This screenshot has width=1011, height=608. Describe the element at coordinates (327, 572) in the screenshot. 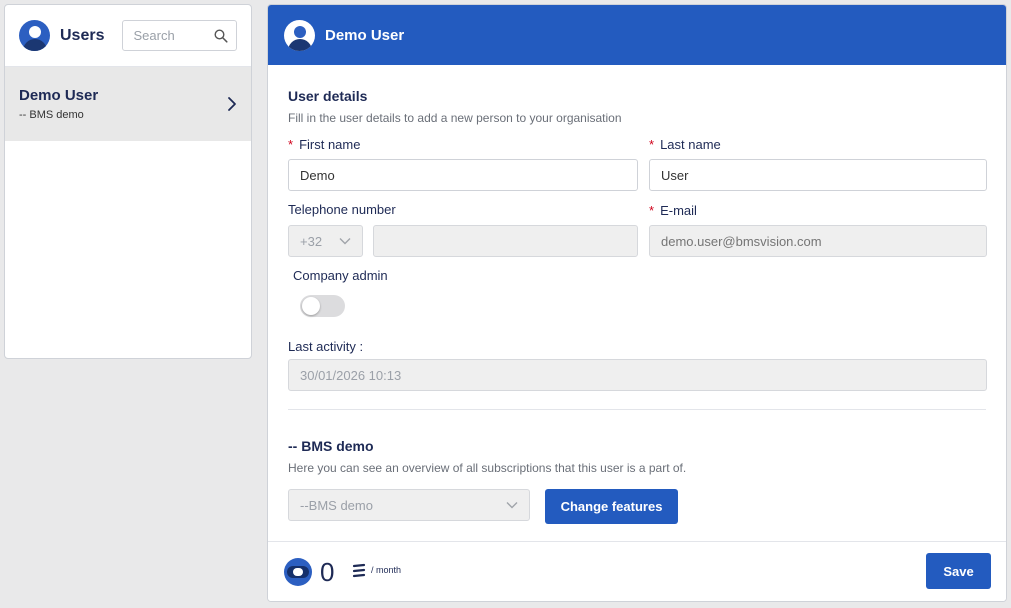

I see `credit-count: 0` at that location.